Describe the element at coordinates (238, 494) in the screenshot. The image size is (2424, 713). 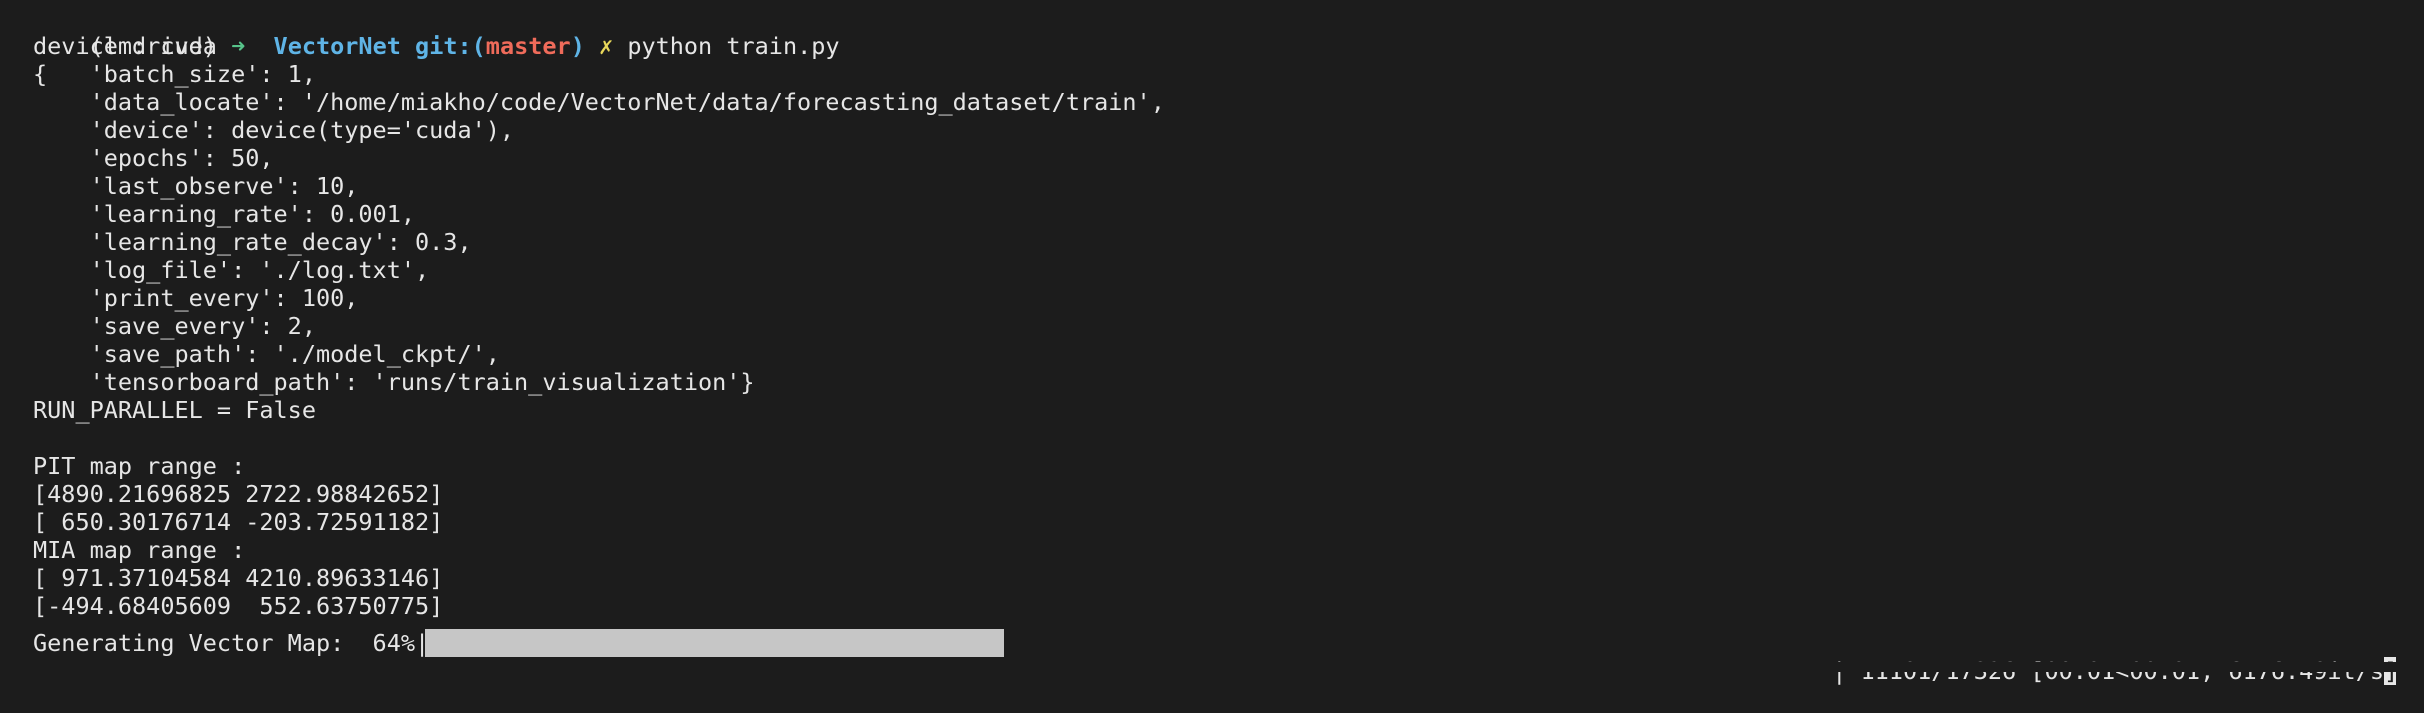
I see `output-line: [4890.21696825 2722.98842652]` at that location.